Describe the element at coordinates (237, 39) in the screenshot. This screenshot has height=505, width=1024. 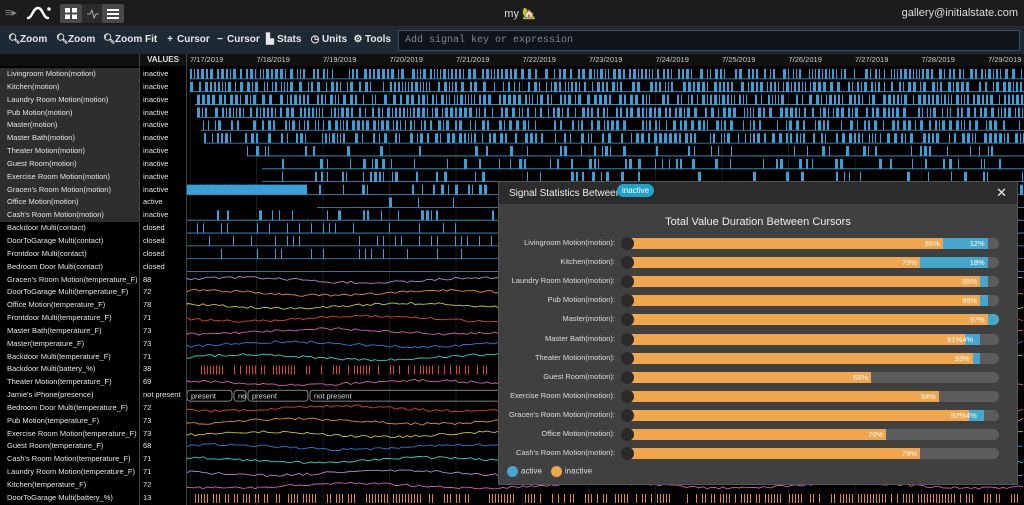
I see `remove-cursor-button: − Cursor` at that location.